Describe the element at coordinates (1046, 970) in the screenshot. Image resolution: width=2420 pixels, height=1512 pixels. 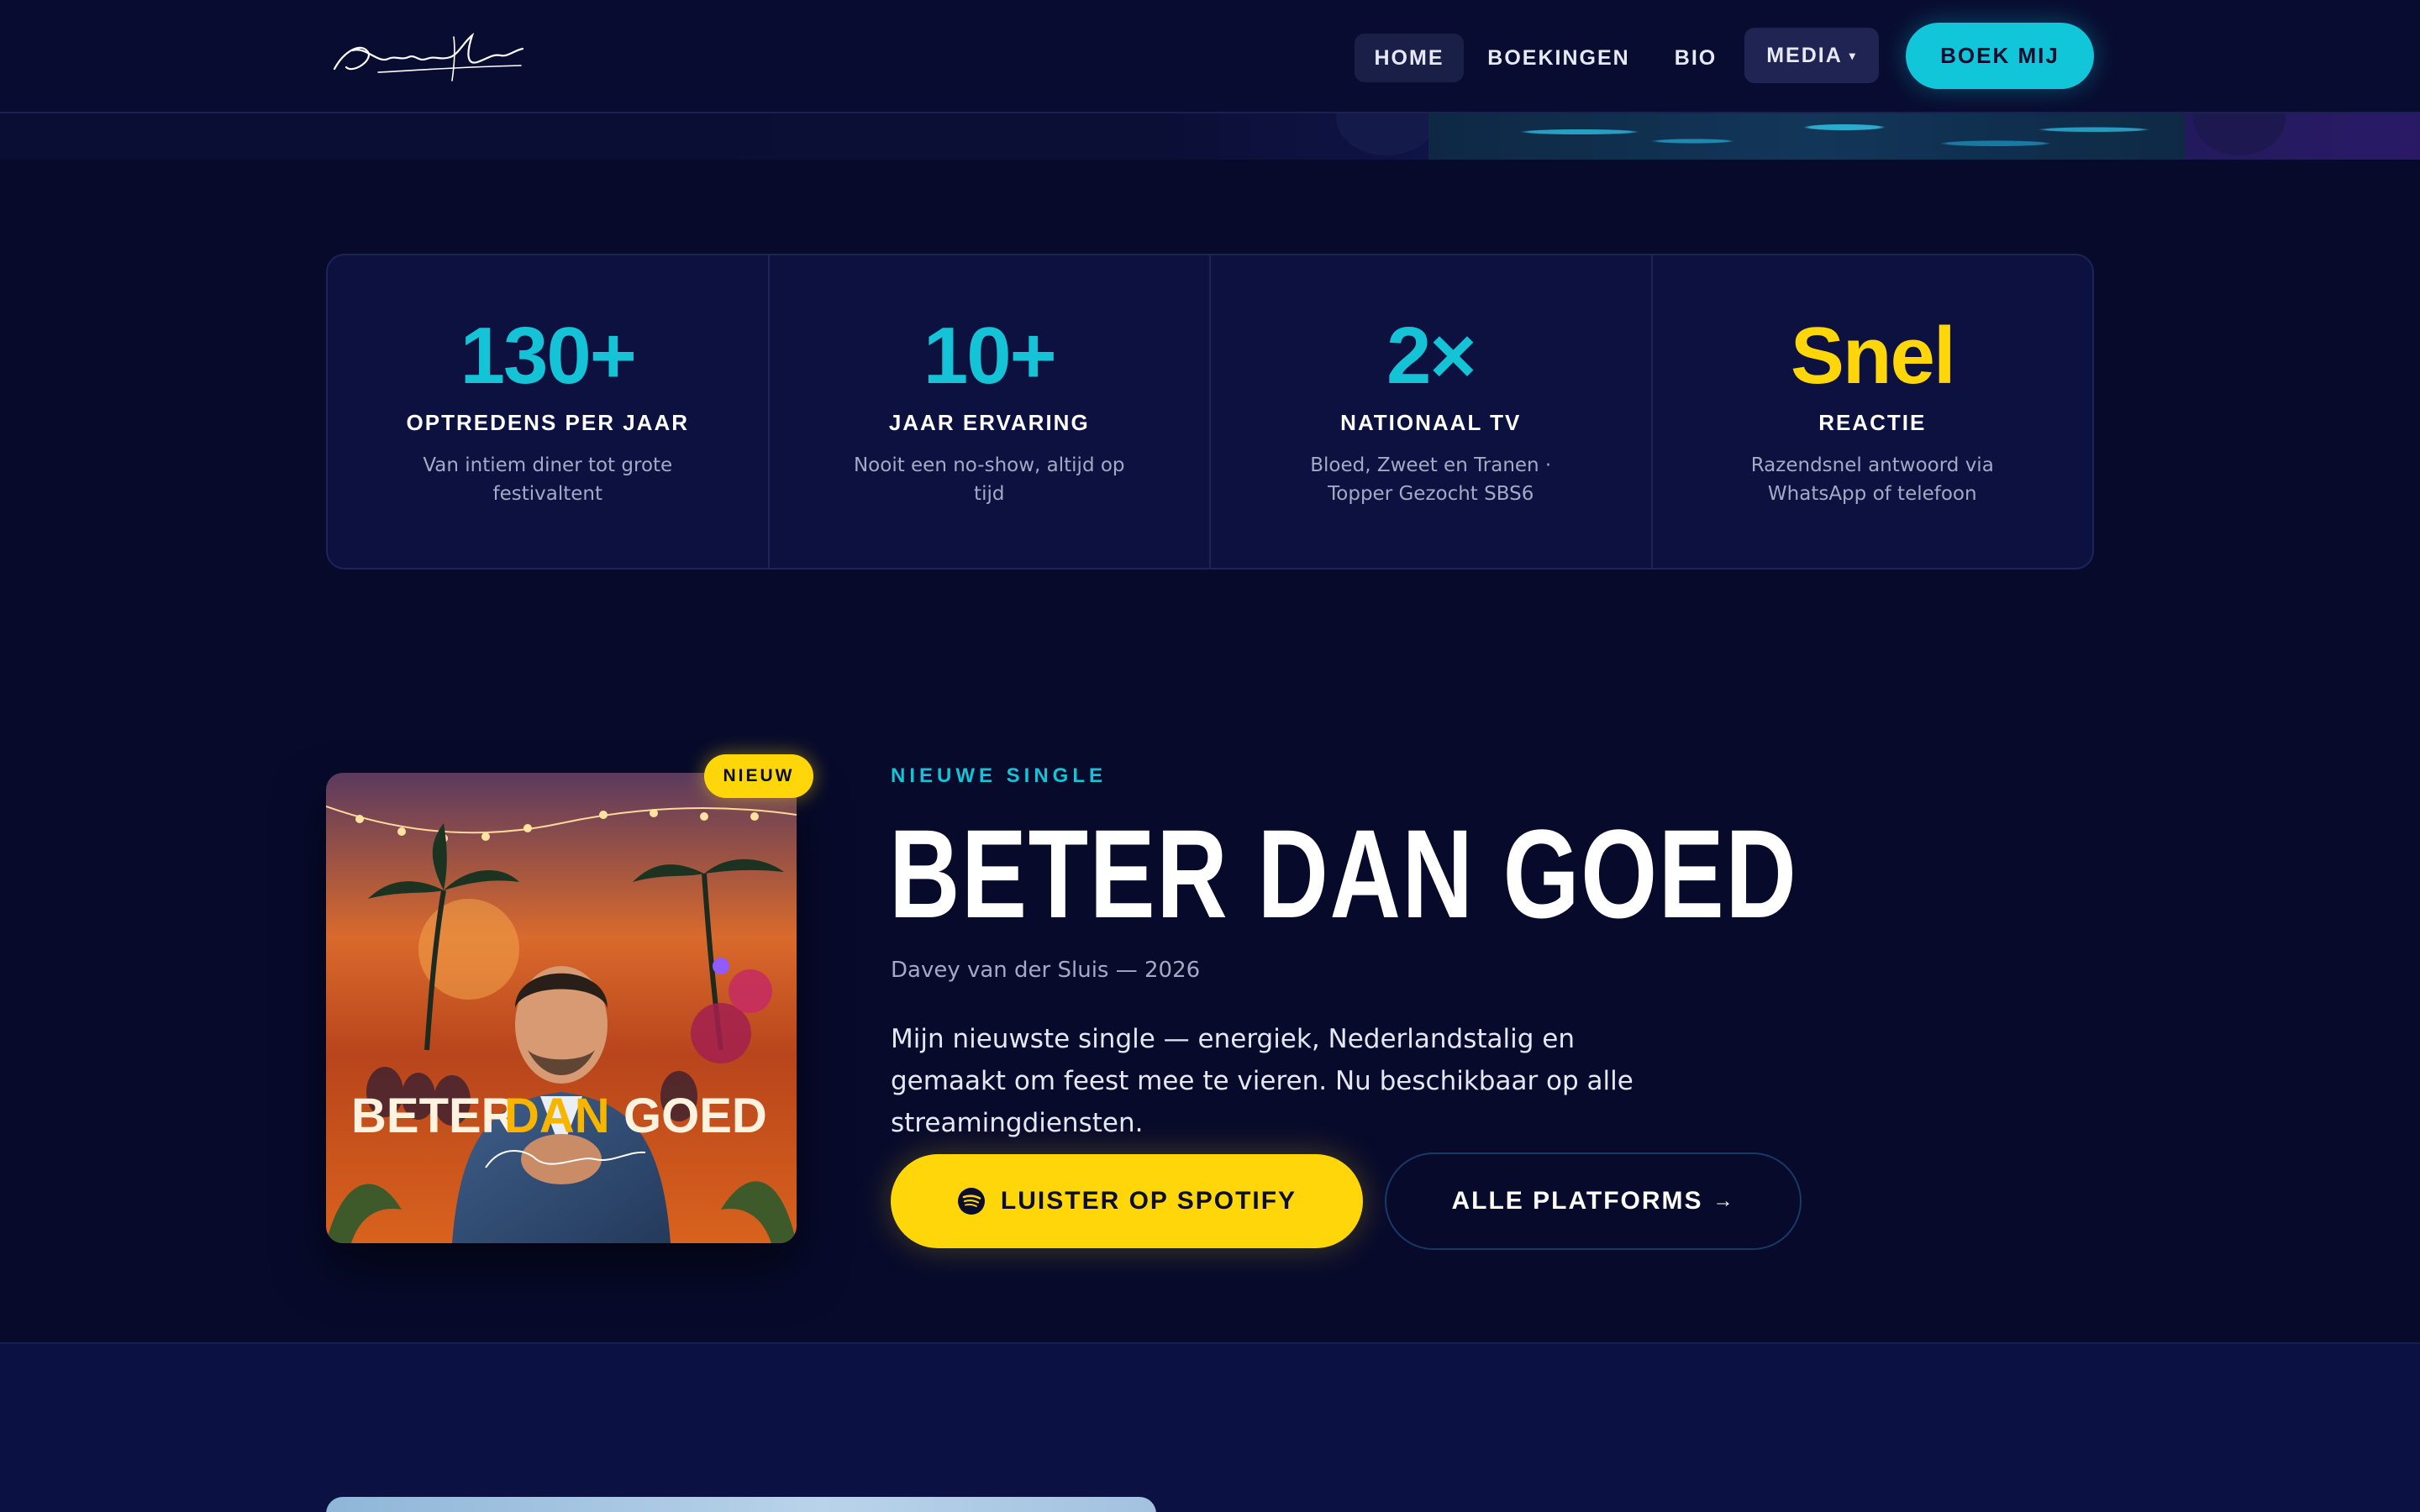
I see `single-meta: Davey van der Sluis — 2026` at that location.